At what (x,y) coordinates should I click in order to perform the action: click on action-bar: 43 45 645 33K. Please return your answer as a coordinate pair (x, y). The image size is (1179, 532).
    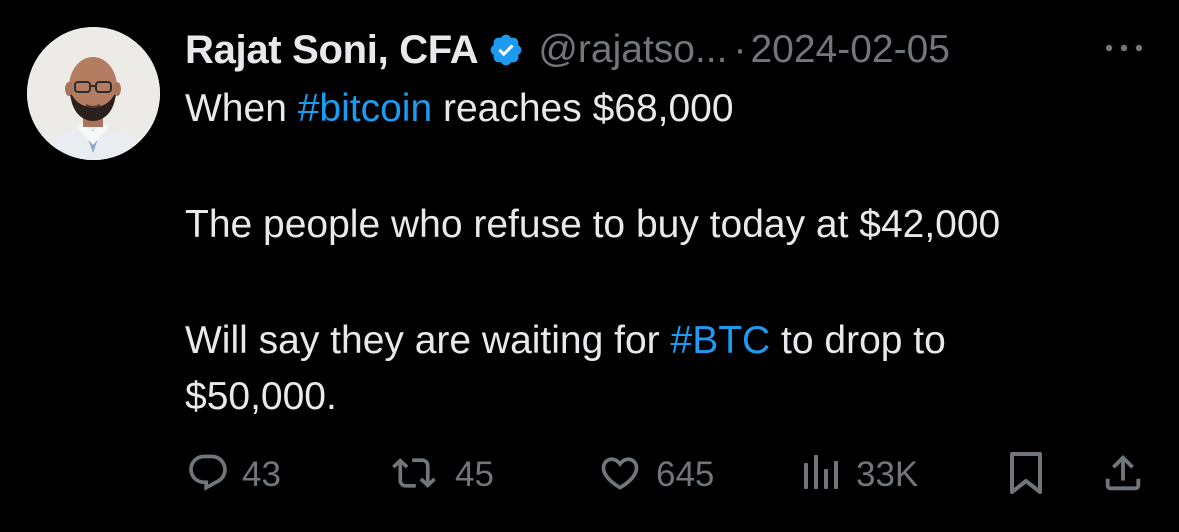
    Looking at the image, I should click on (589, 475).